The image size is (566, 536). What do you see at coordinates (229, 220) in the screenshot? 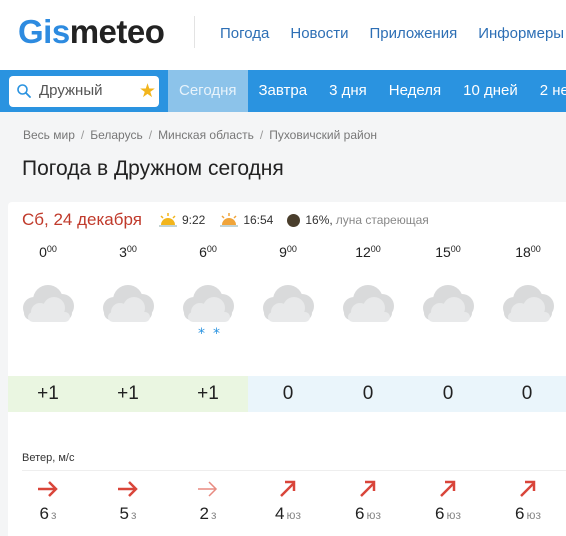
I see `sunset-icon` at bounding box center [229, 220].